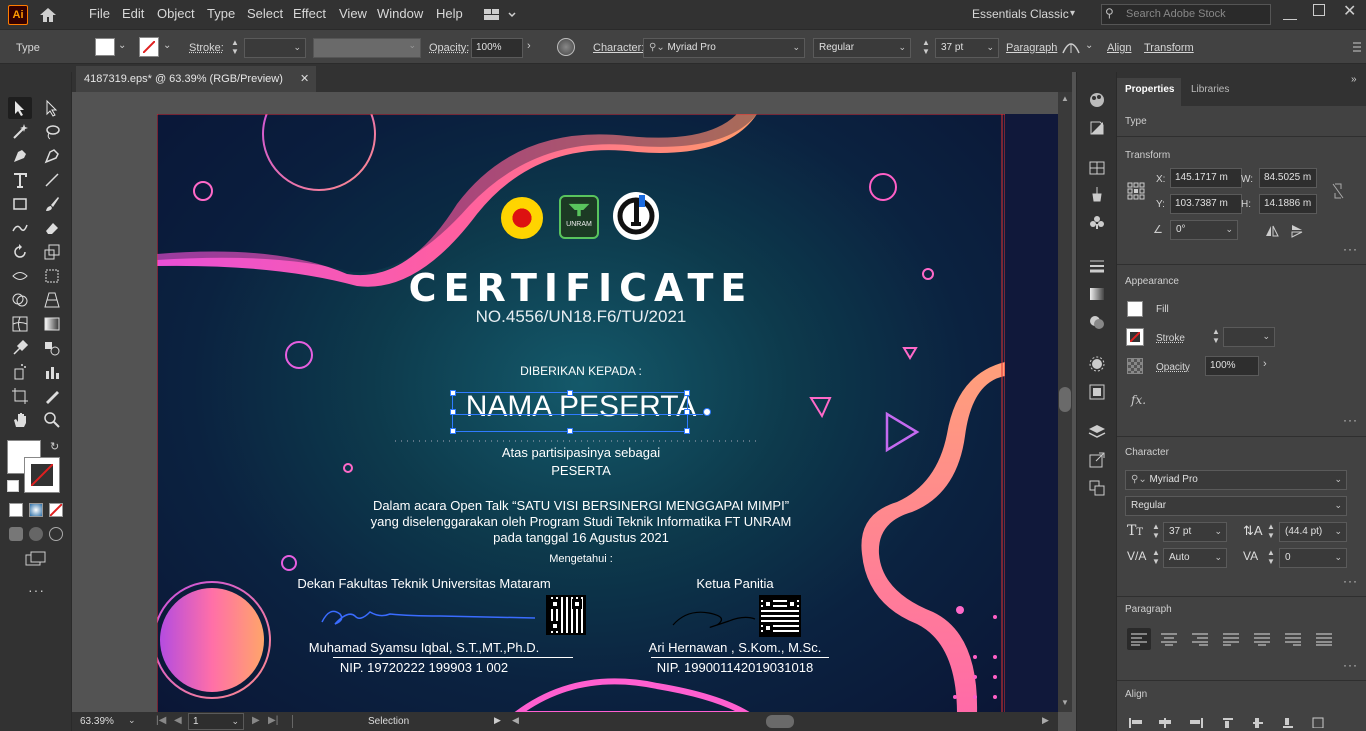 This screenshot has height=731, width=1366. Describe the element at coordinates (1071, 47) in the screenshot. I see `glyphs-icon` at that location.